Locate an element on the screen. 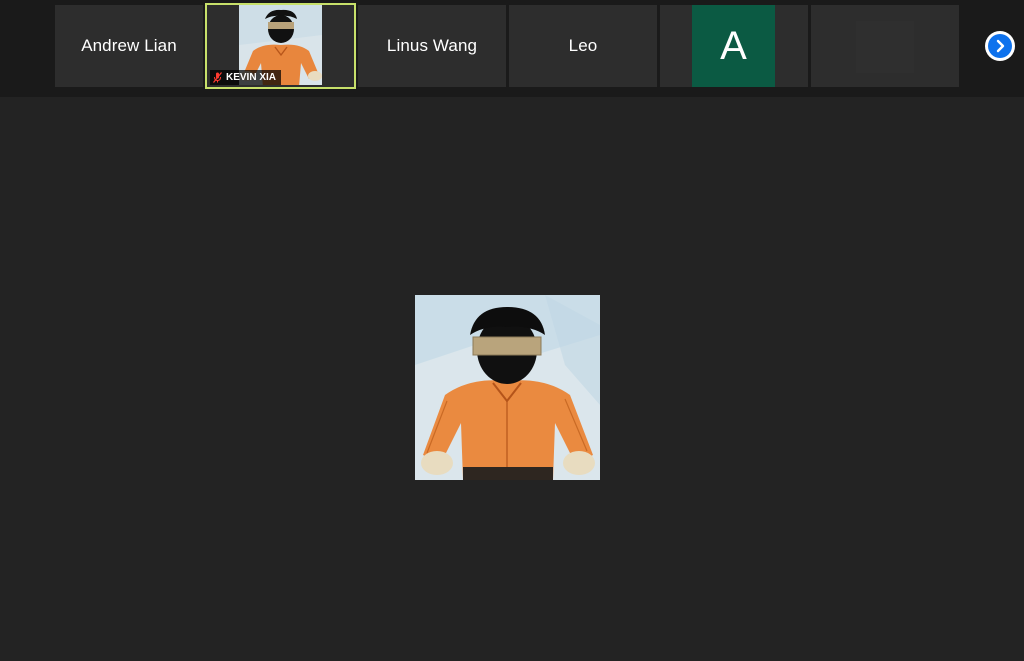 The width and height of the screenshot is (1024, 661). participant-strip: Andrew Lian KEVIN XIA Linus Wang Leo A is located at coordinates (512, 48).